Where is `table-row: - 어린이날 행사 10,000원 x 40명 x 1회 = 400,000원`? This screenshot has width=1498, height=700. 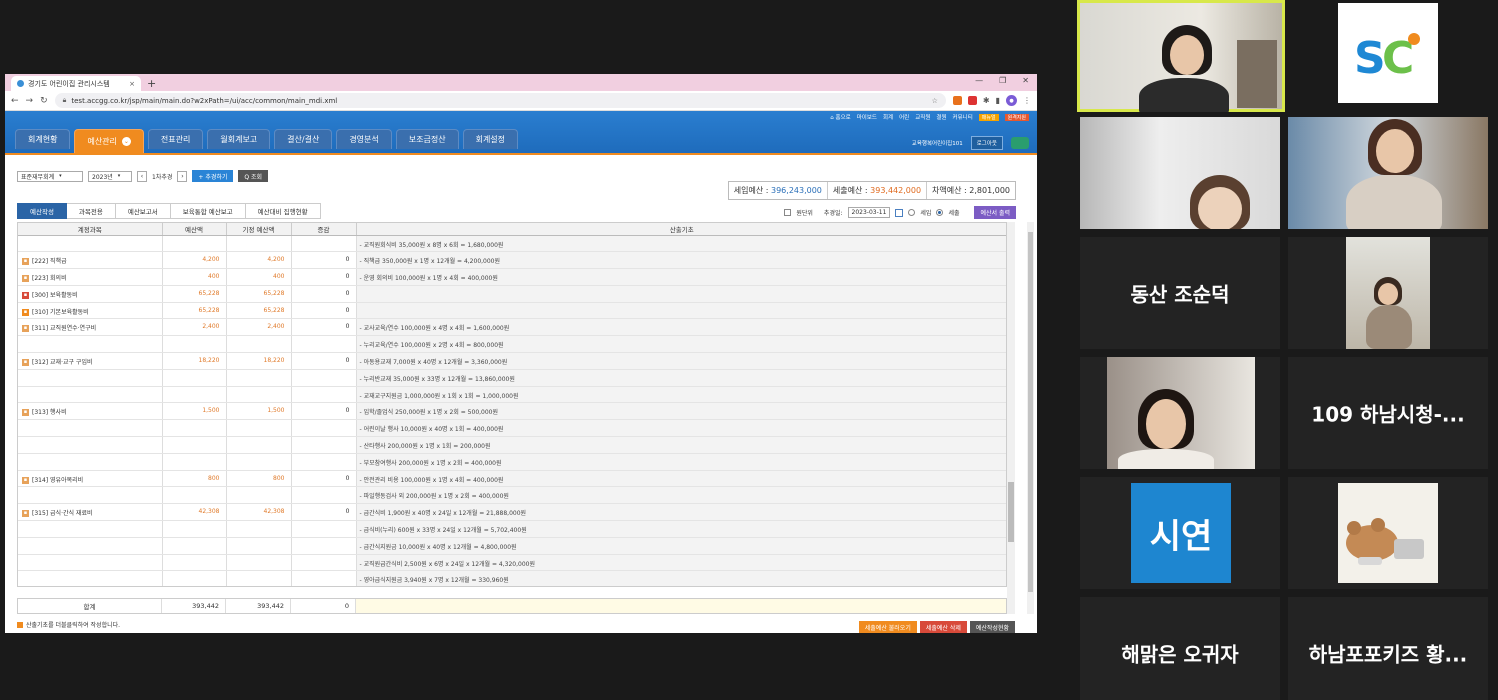
table-row: - 어린이날 행사 10,000원 x 40명 x 1회 = 400,000원 is located at coordinates (512, 428).